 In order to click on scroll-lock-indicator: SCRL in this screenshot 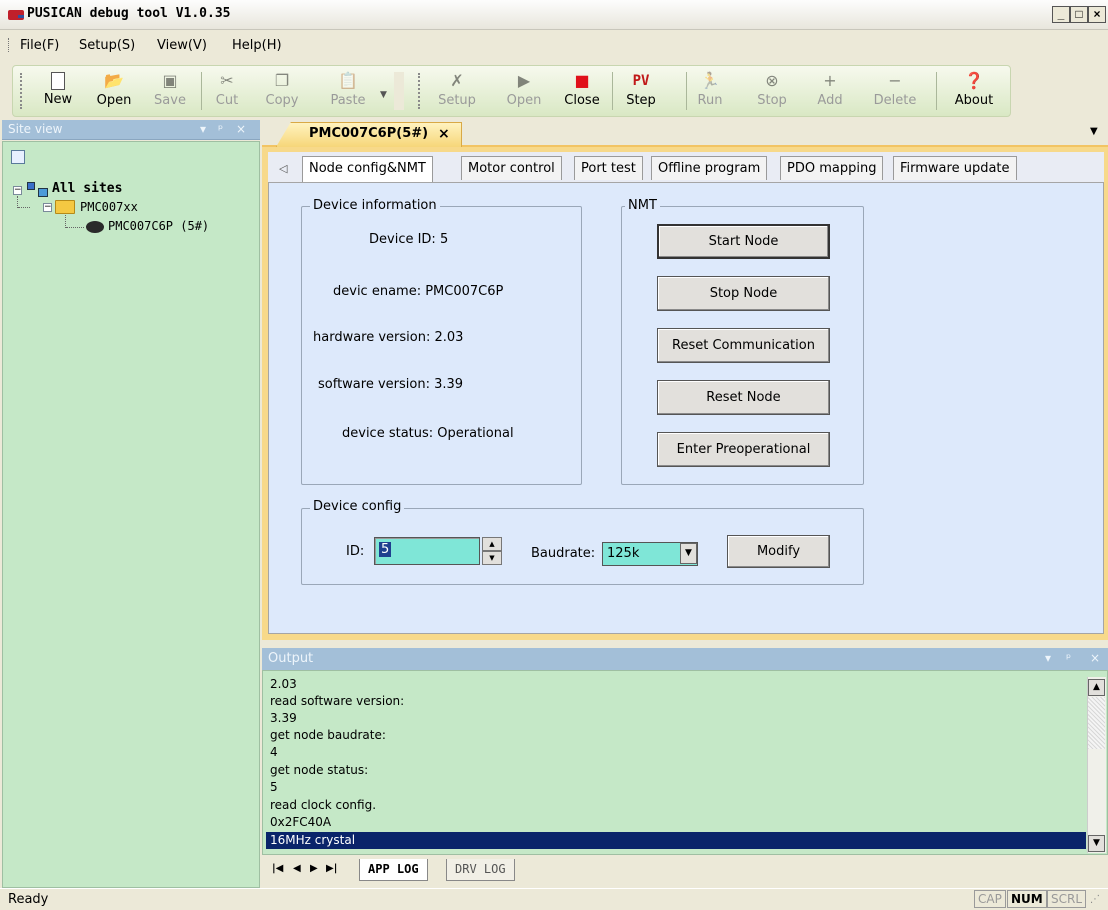, I will do `click(1067, 899)`.